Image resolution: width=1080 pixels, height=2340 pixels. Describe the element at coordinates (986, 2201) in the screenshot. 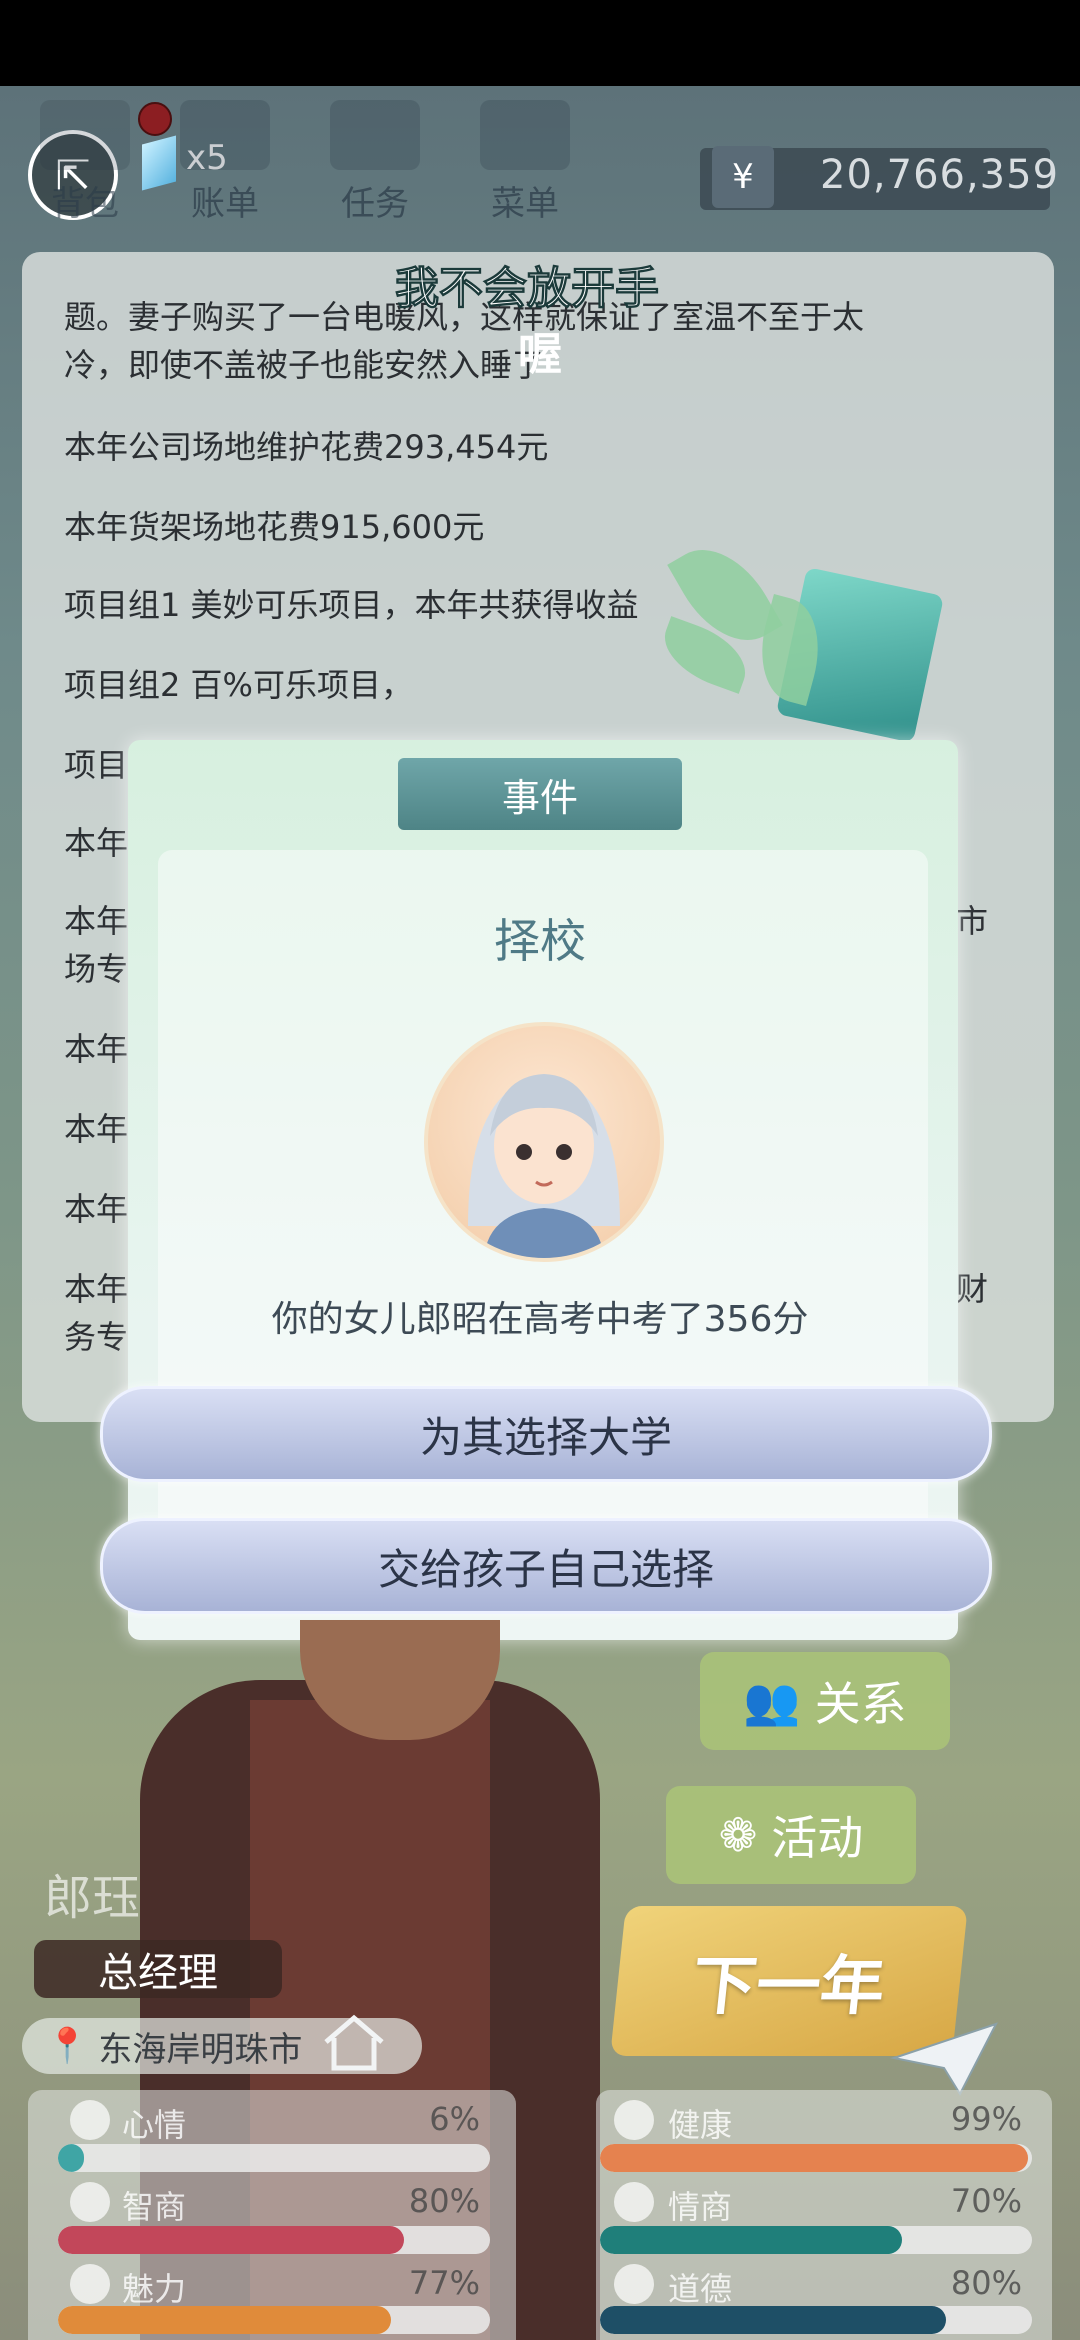

I see `stat-value: 70%` at that location.